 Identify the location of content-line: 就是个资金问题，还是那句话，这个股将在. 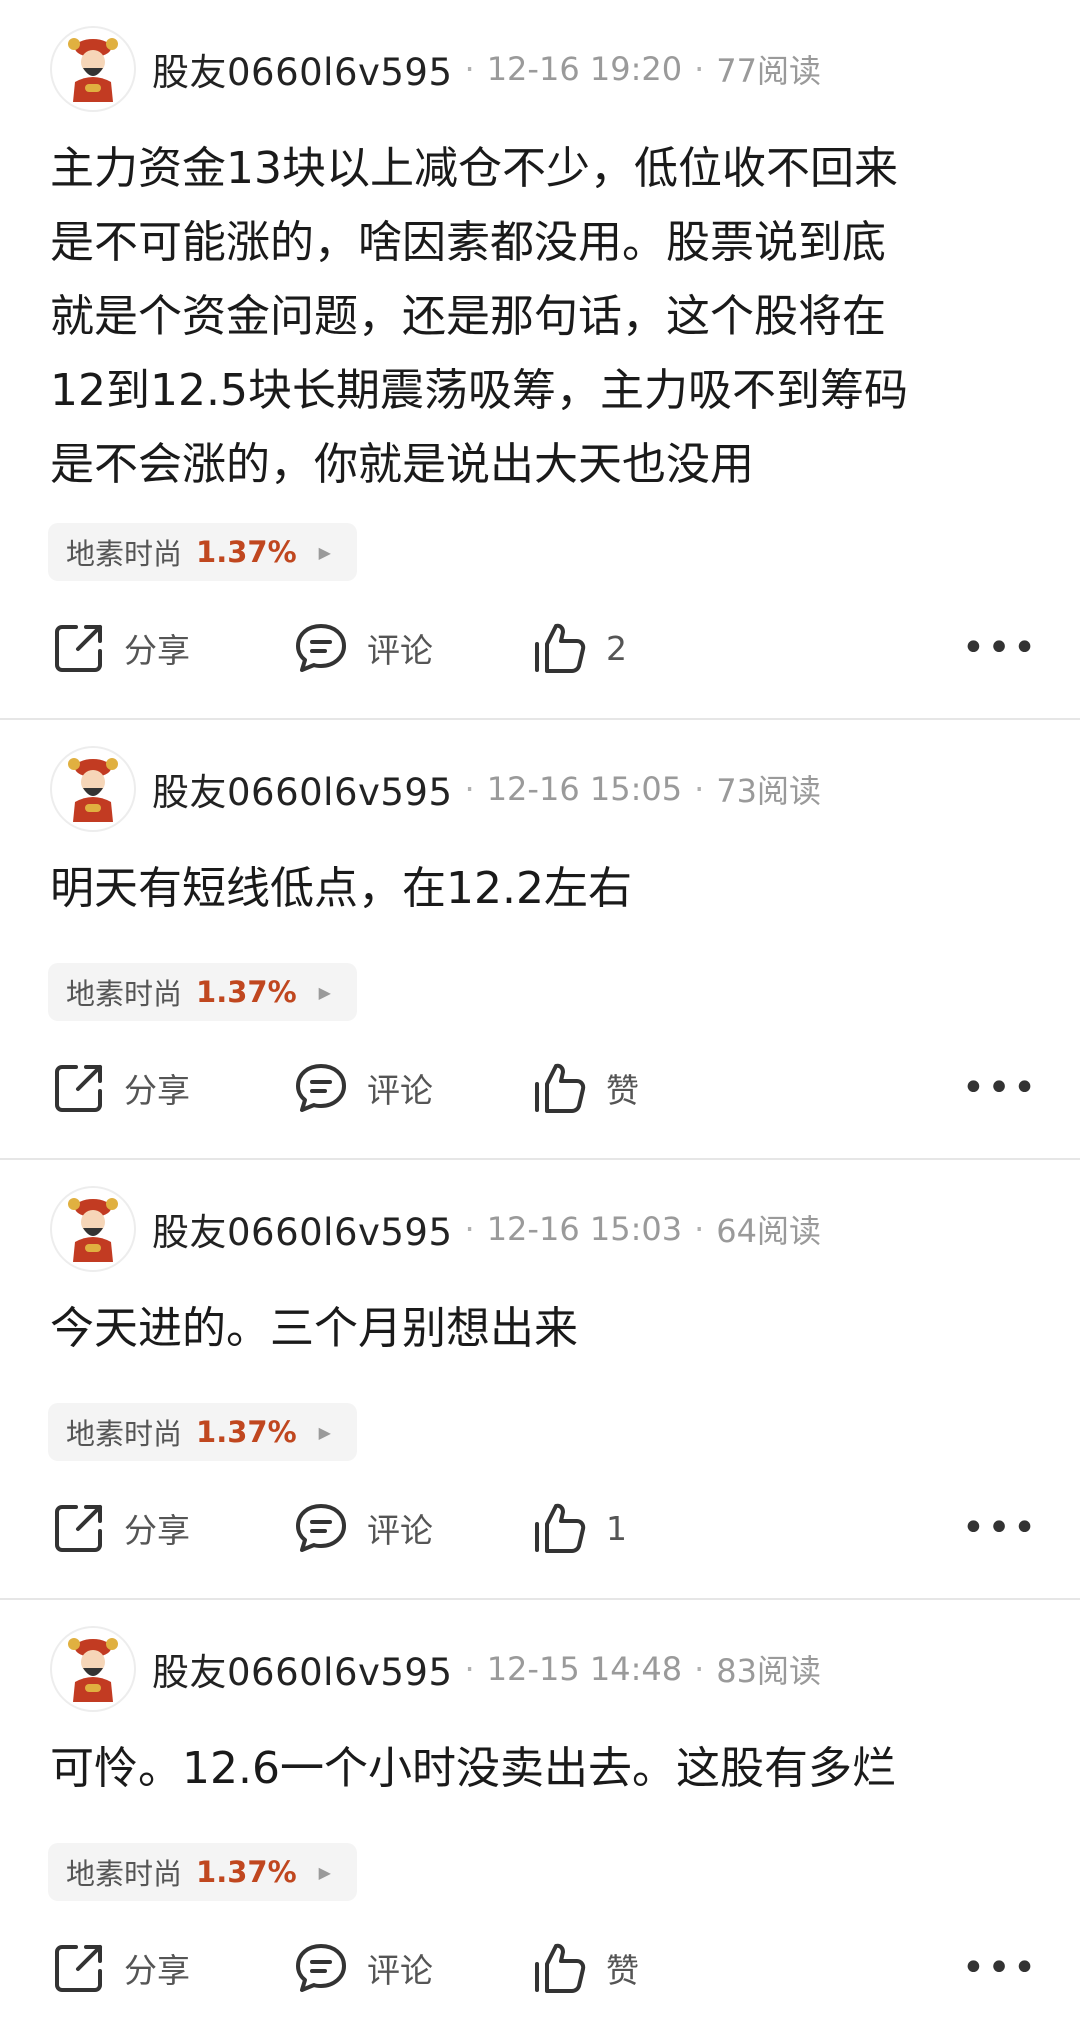
(468, 316).